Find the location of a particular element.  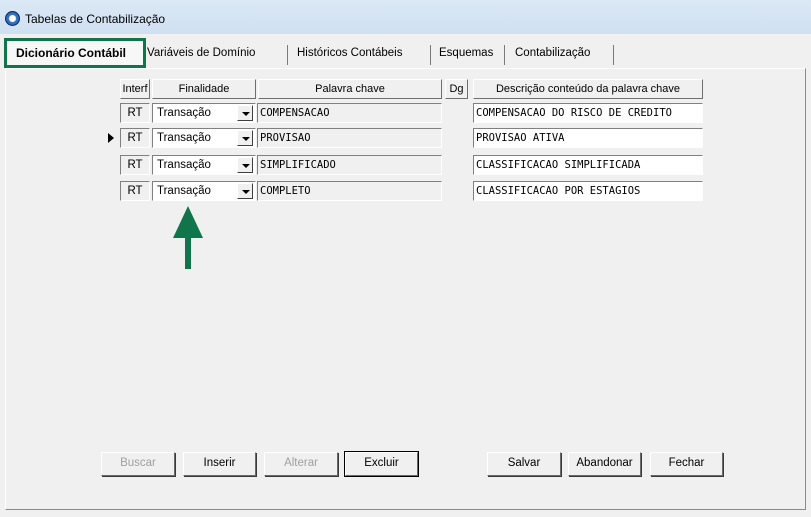

column-header-palavra-chave: Palavra chave is located at coordinates (350, 89).